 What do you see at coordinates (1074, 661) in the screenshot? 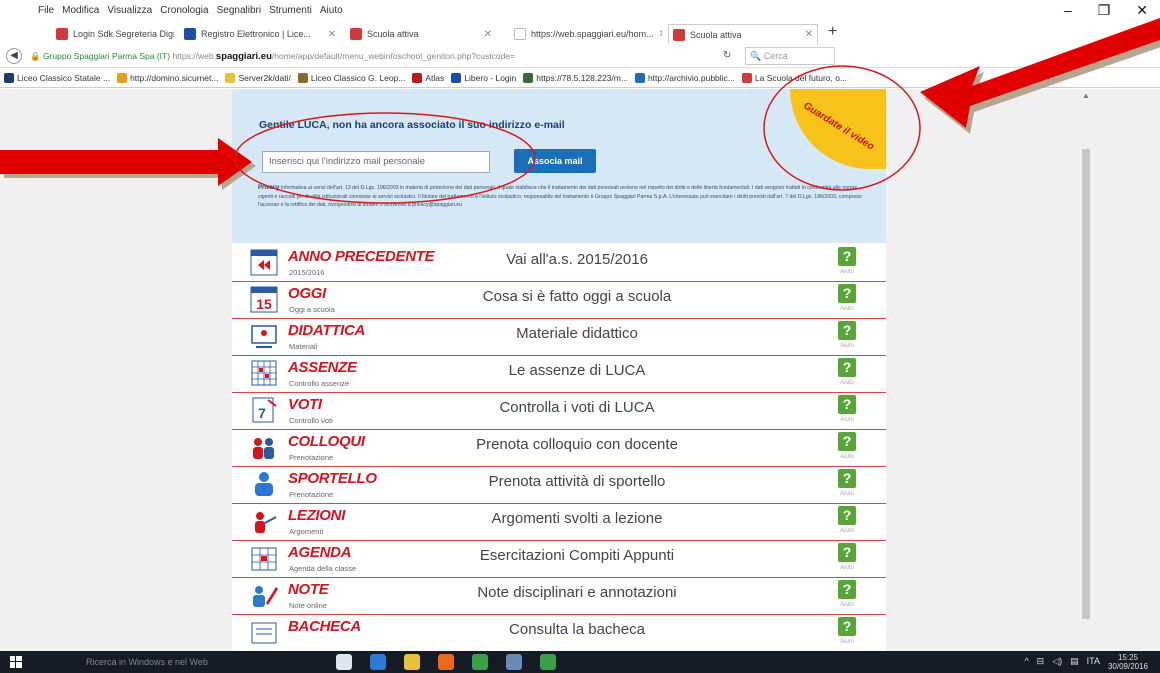
I see `notifications-icon: ▤` at bounding box center [1074, 661].